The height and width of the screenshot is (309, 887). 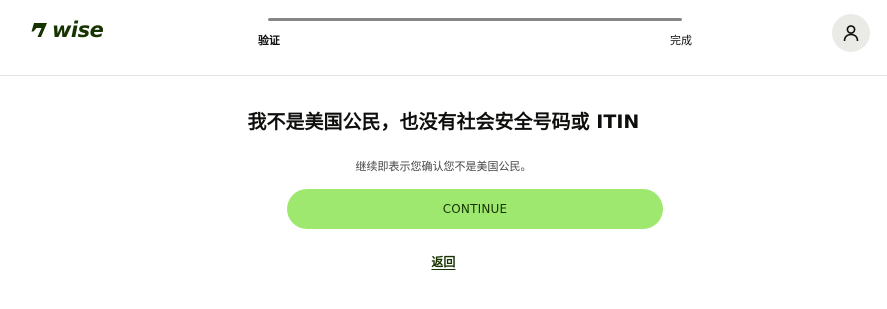 I want to click on page-title: 我不是美国公民，也没有社会安全号码或 ITIN, so click(x=443, y=122).